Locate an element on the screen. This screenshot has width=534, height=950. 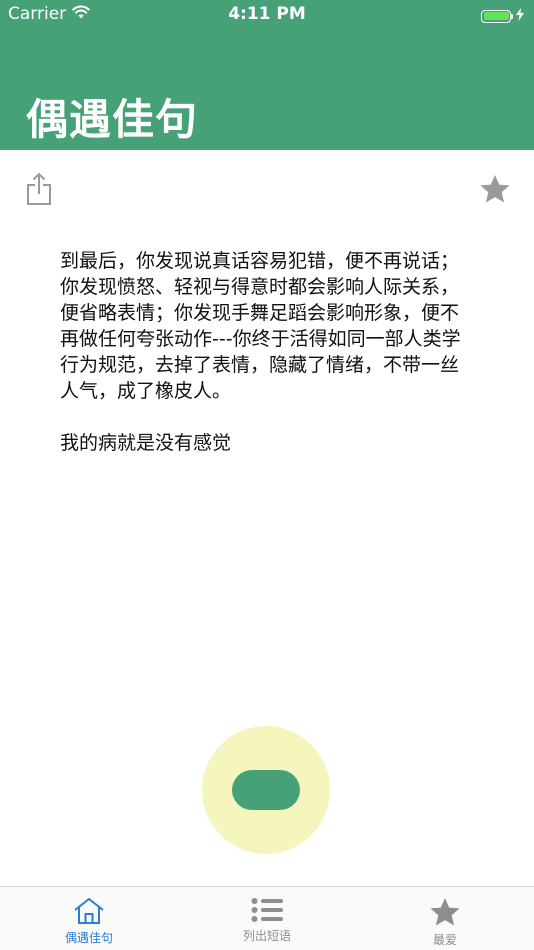
page-title: 偶遇佳句 is located at coordinates (112, 119).